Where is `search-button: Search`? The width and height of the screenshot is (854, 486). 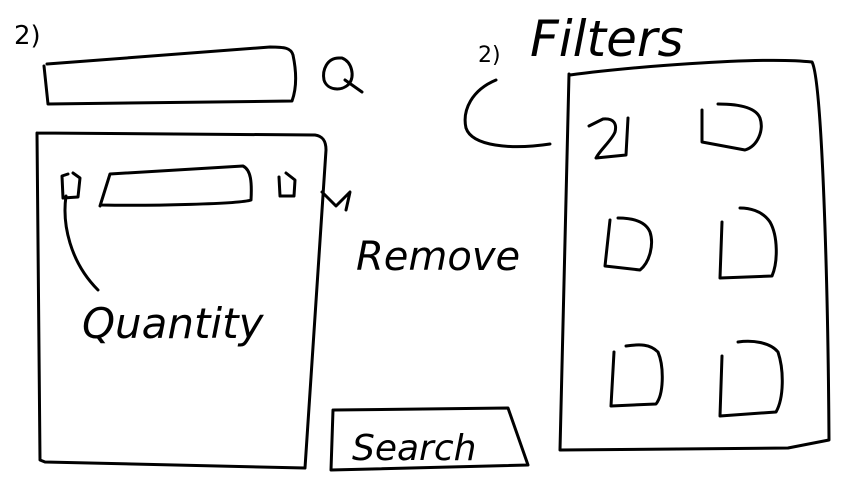 search-button: Search is located at coordinates (429, 439).